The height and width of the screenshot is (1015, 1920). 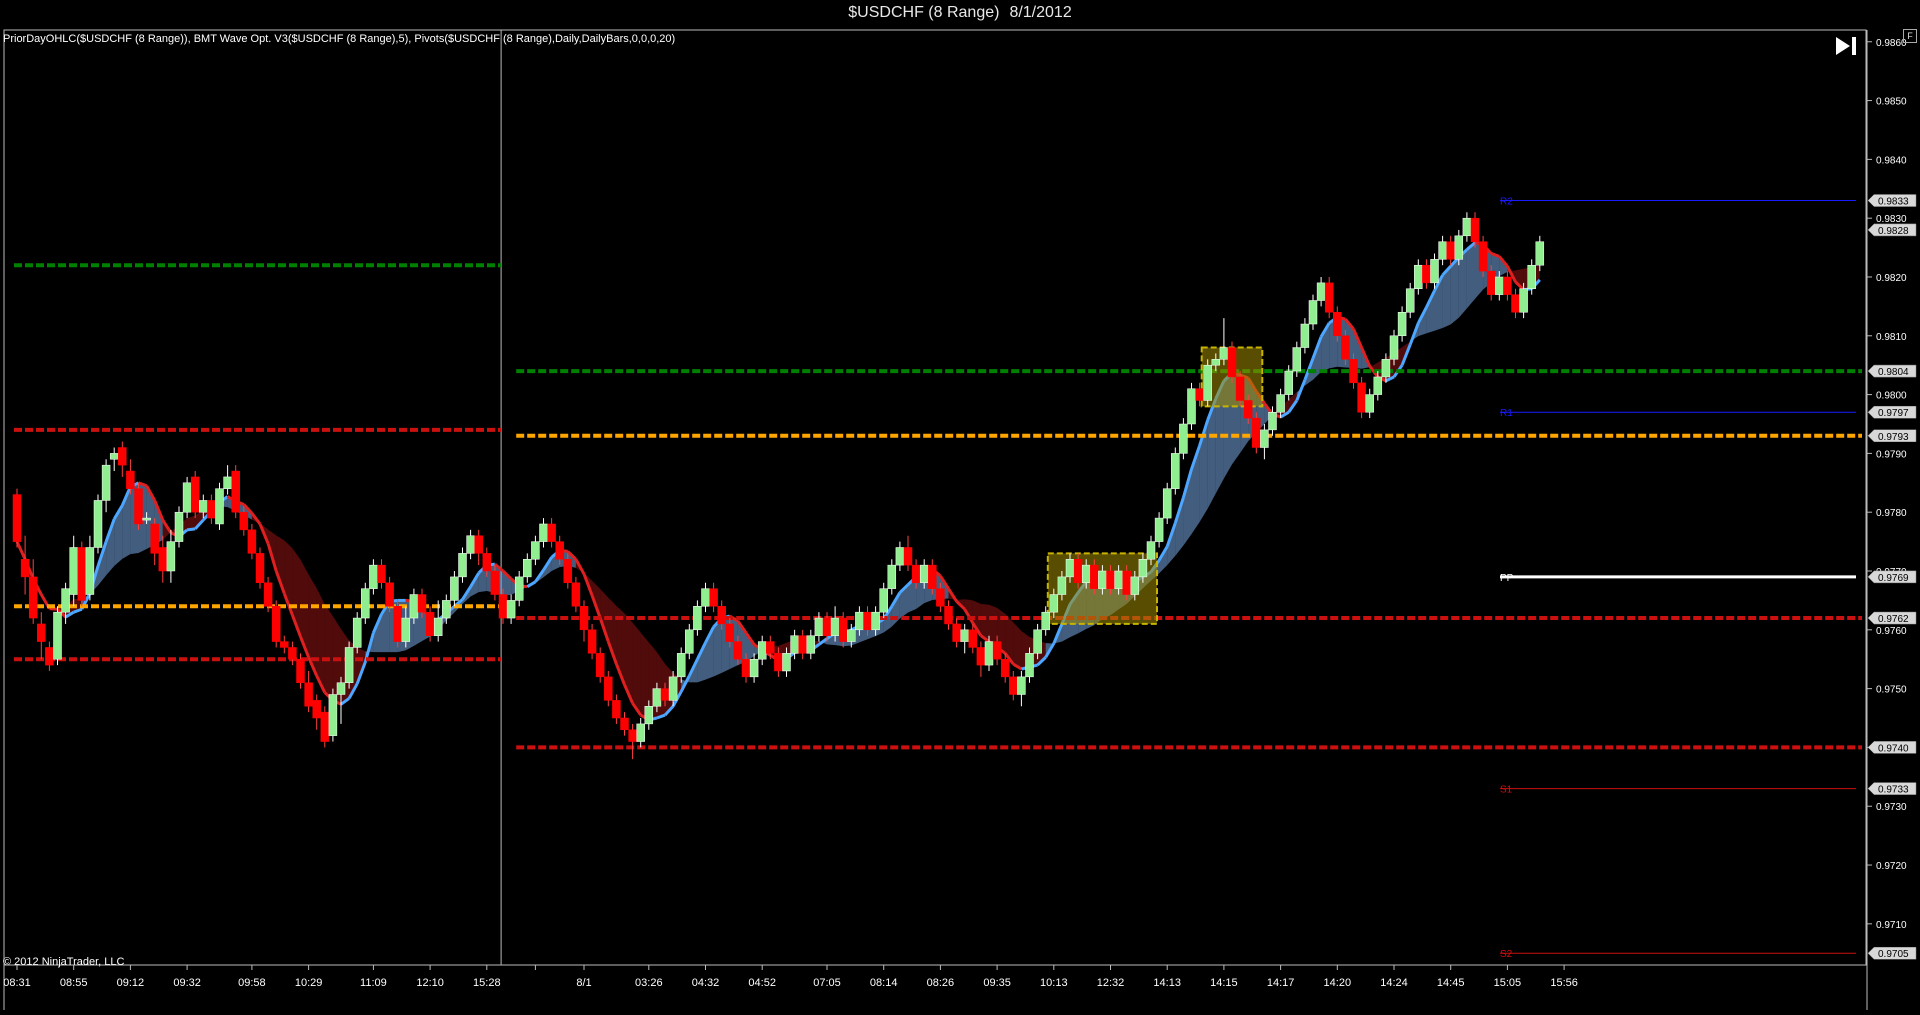 What do you see at coordinates (1891, 102) in the screenshot?
I see `y-tick-label: 0.9850` at bounding box center [1891, 102].